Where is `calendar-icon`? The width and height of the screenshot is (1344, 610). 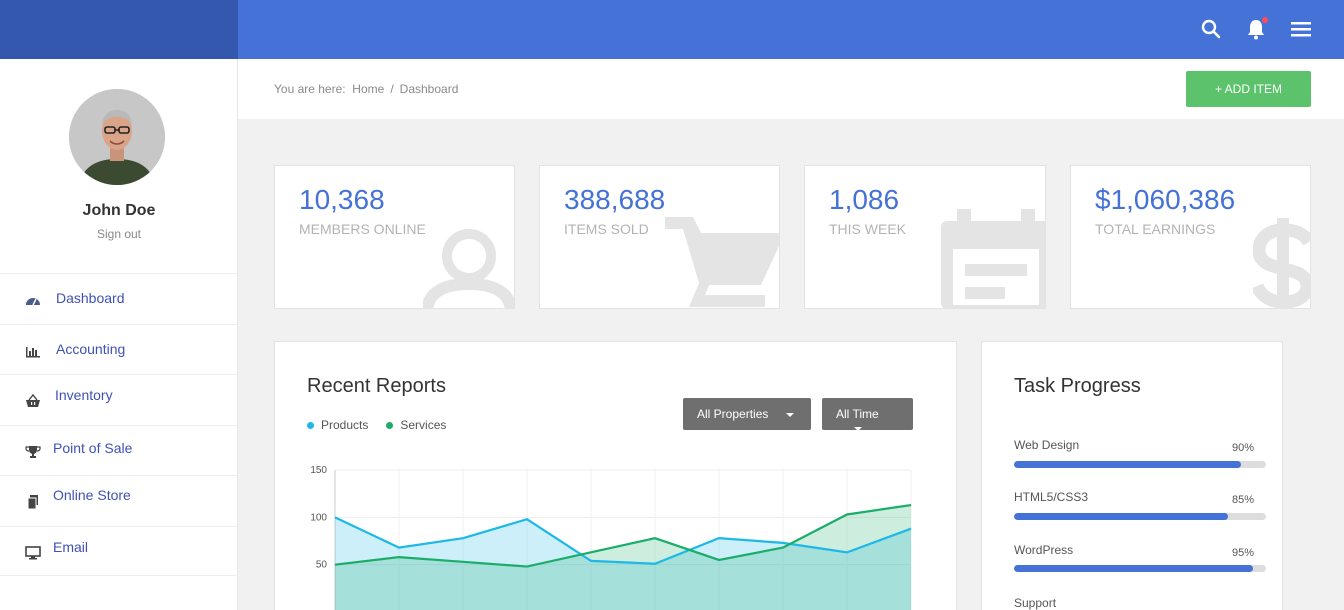
calendar-icon is located at coordinates (993, 258).